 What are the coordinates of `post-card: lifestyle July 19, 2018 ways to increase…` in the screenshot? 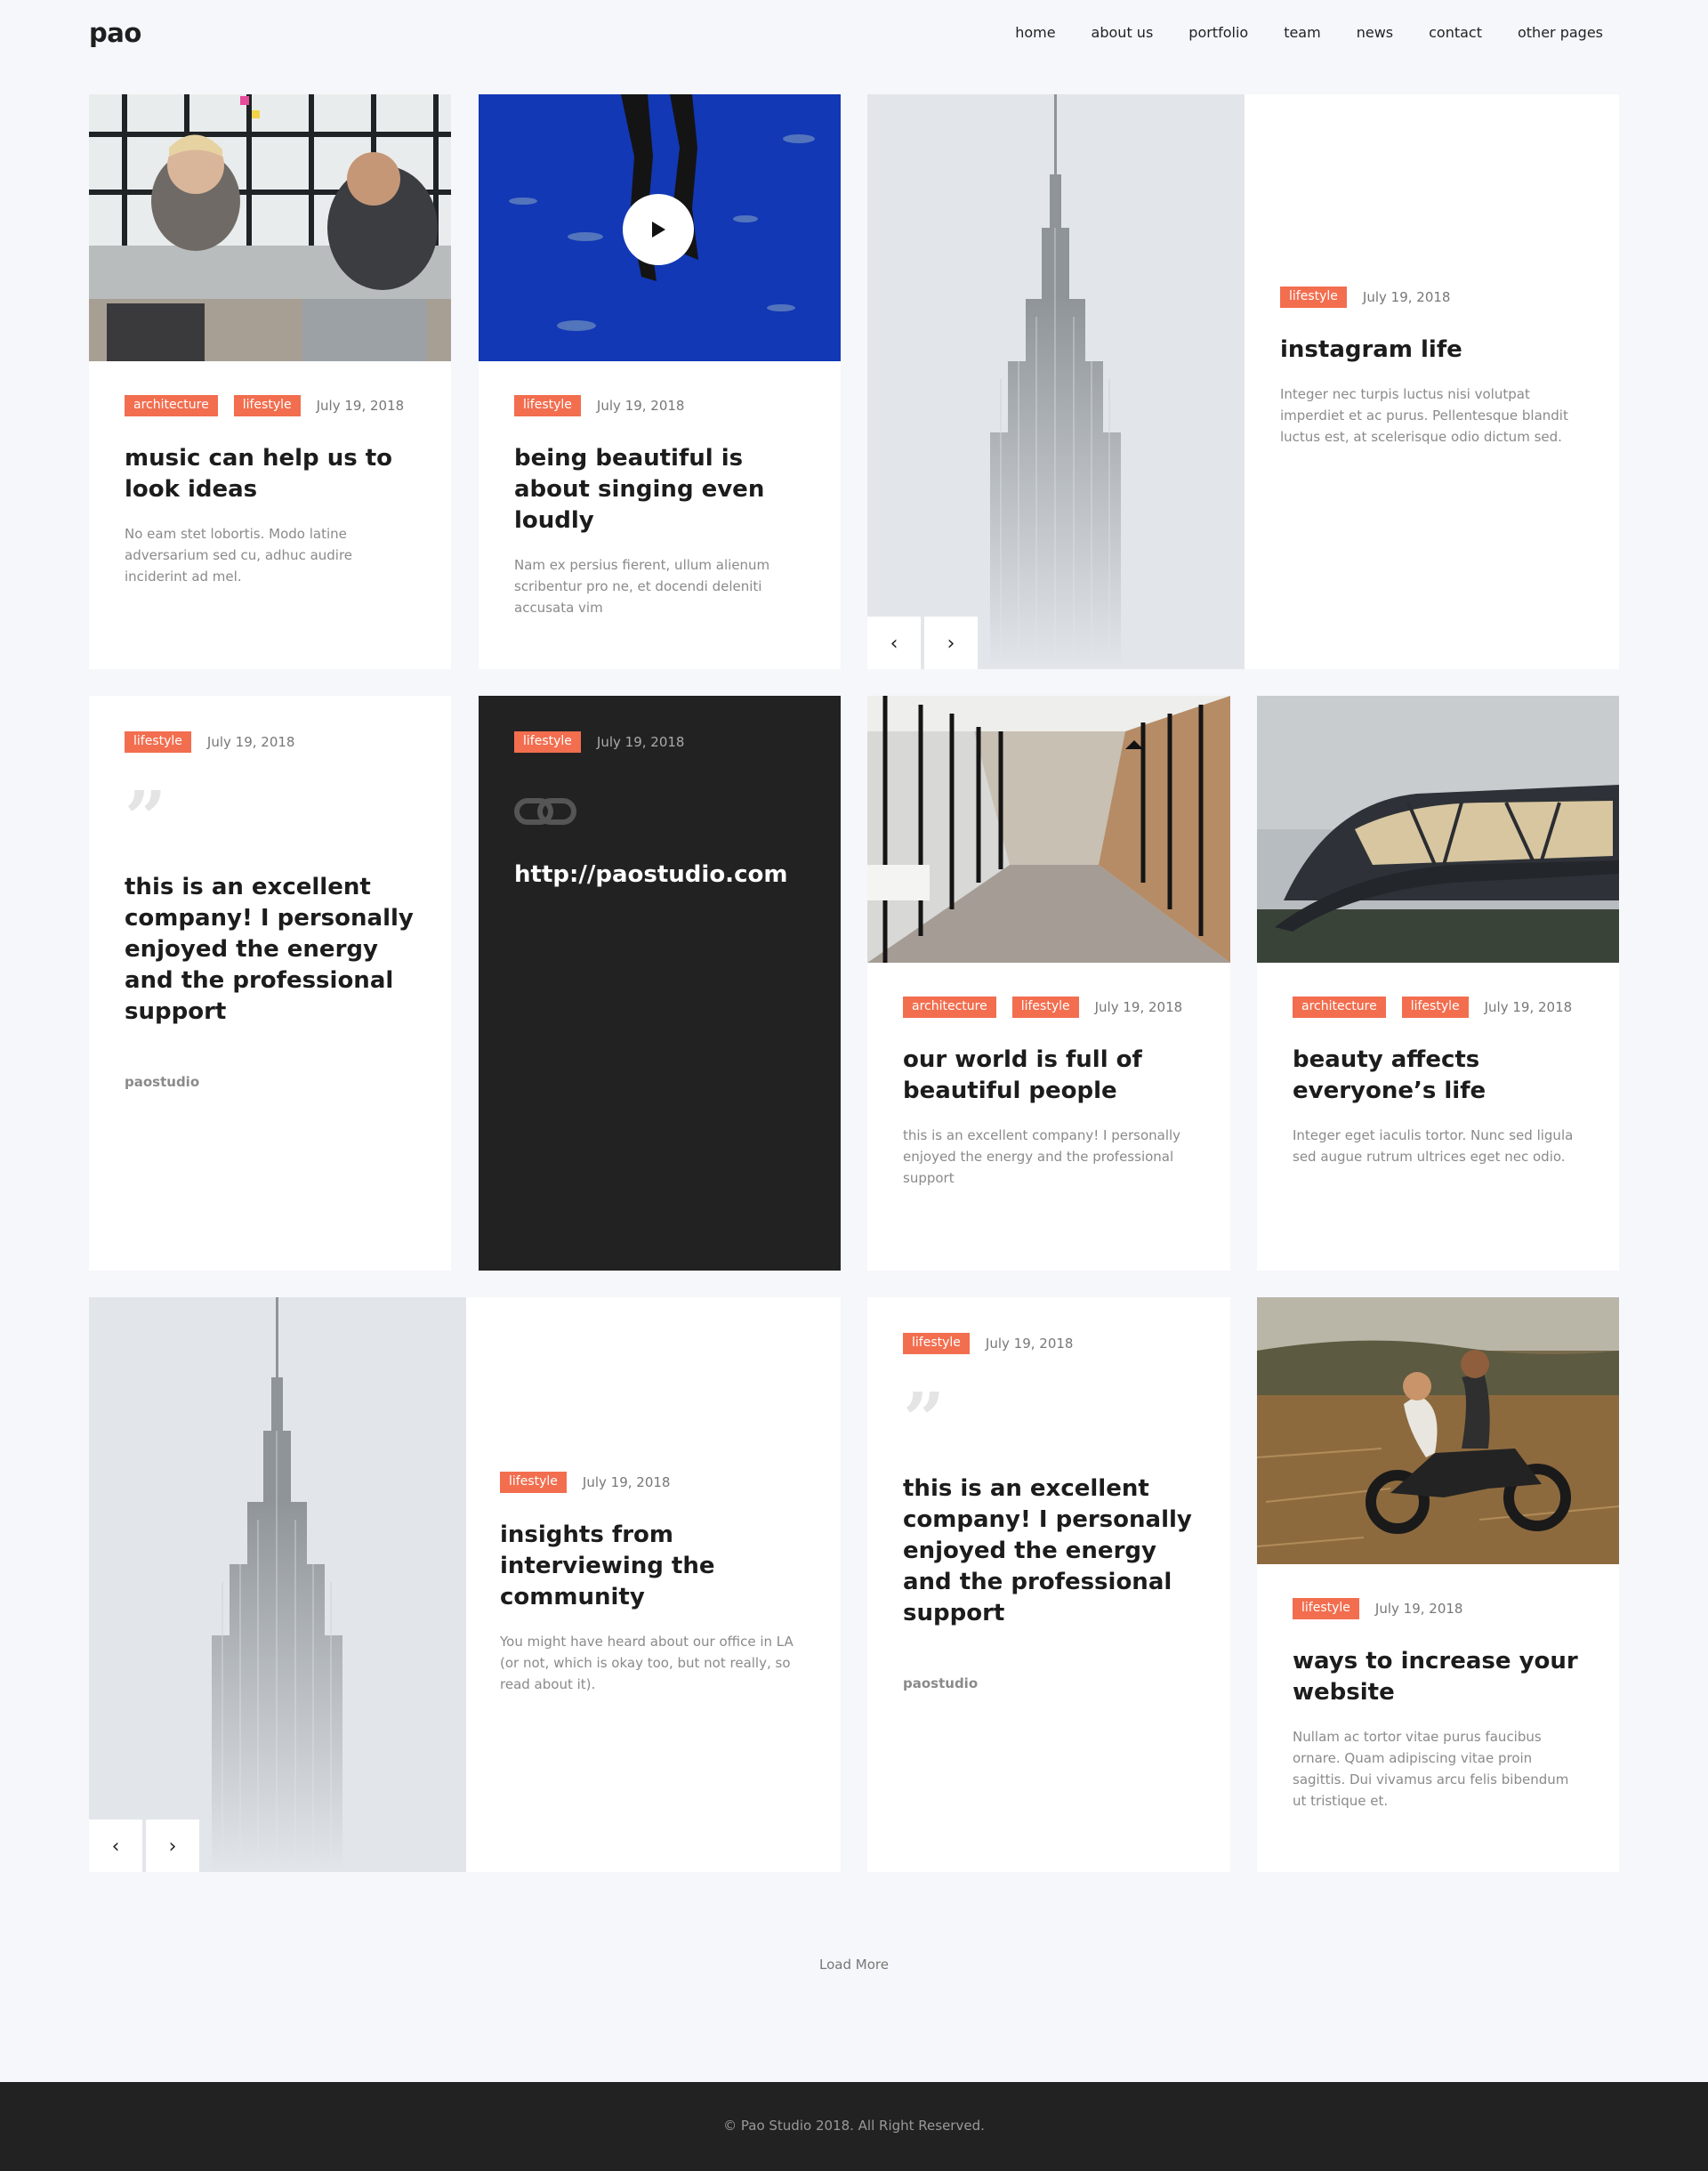 It's located at (1438, 1584).